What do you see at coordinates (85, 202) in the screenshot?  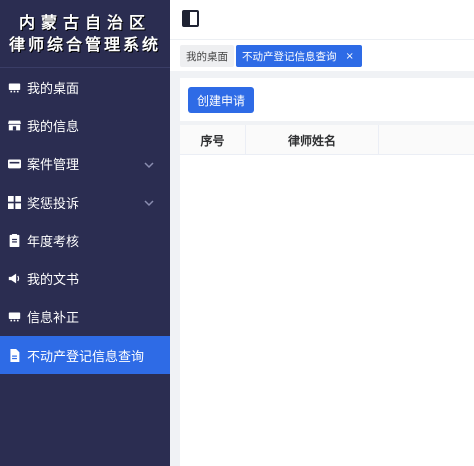 I see `sidebar-item-rewards-complaints: 奖惩投诉` at bounding box center [85, 202].